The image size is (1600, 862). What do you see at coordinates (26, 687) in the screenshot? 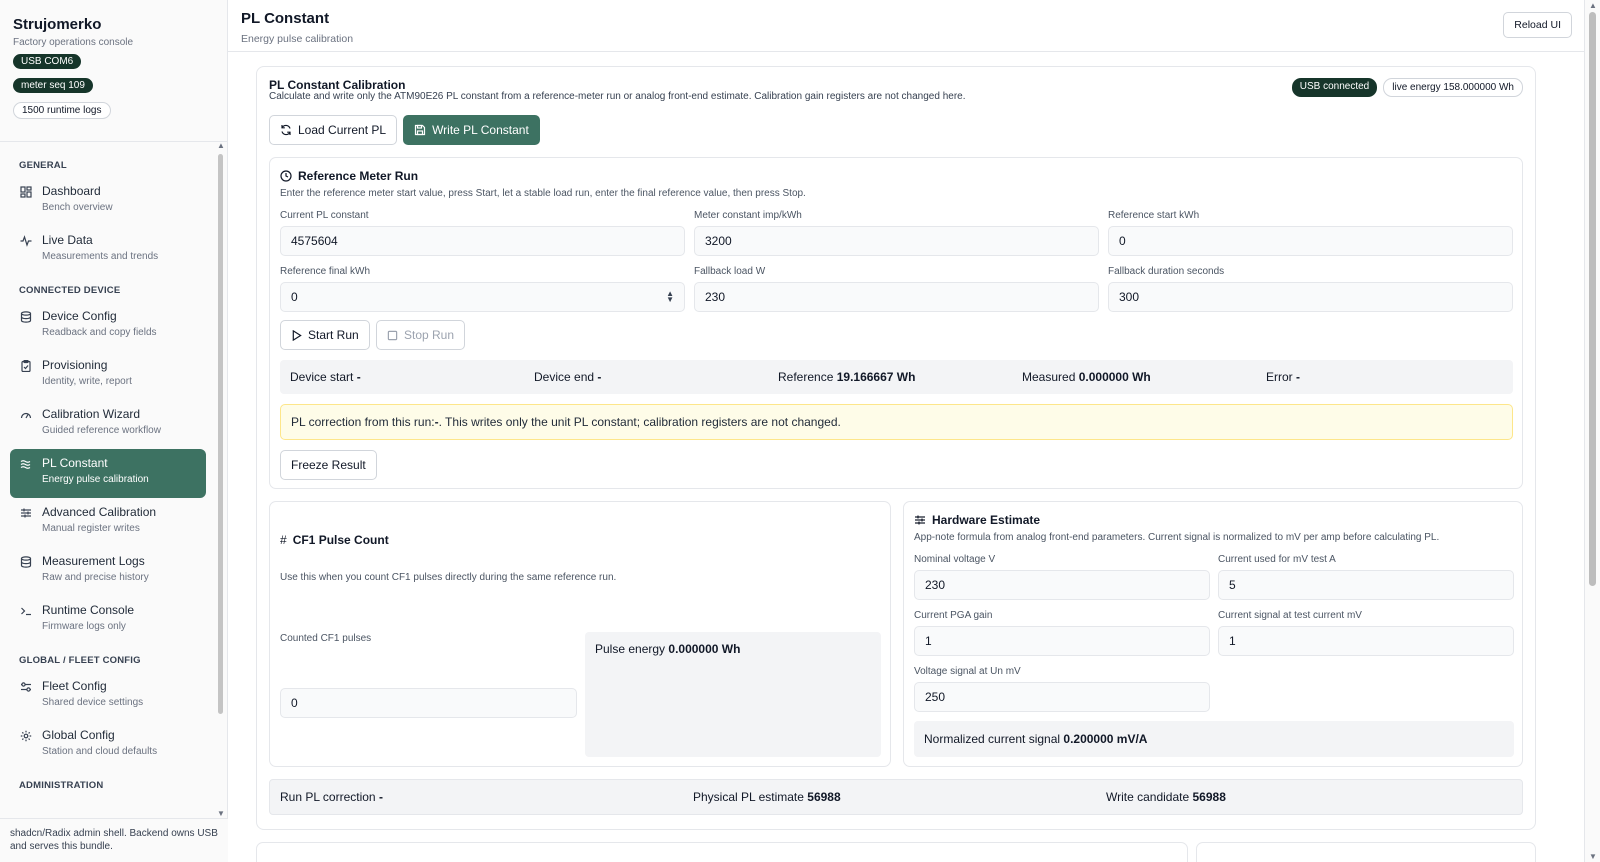
I see `settings2-icon` at bounding box center [26, 687].